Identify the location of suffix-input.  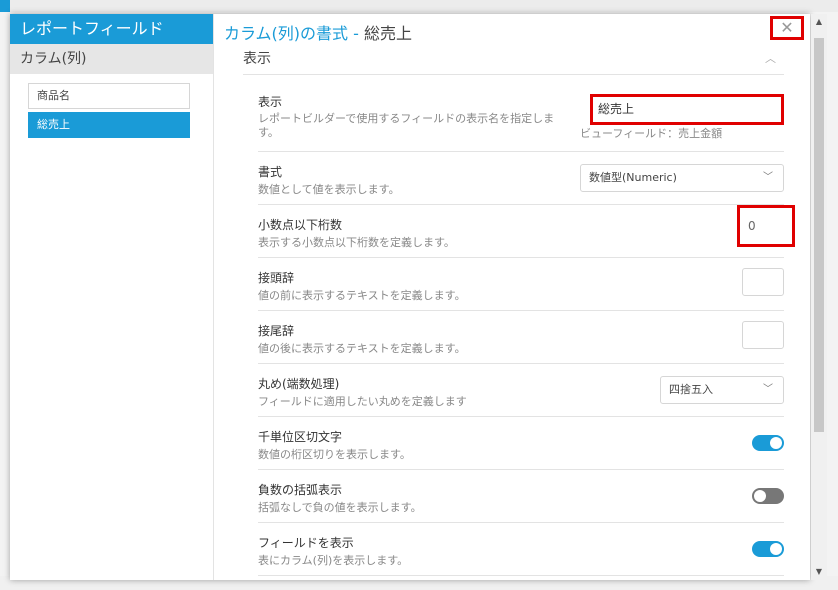
(763, 335).